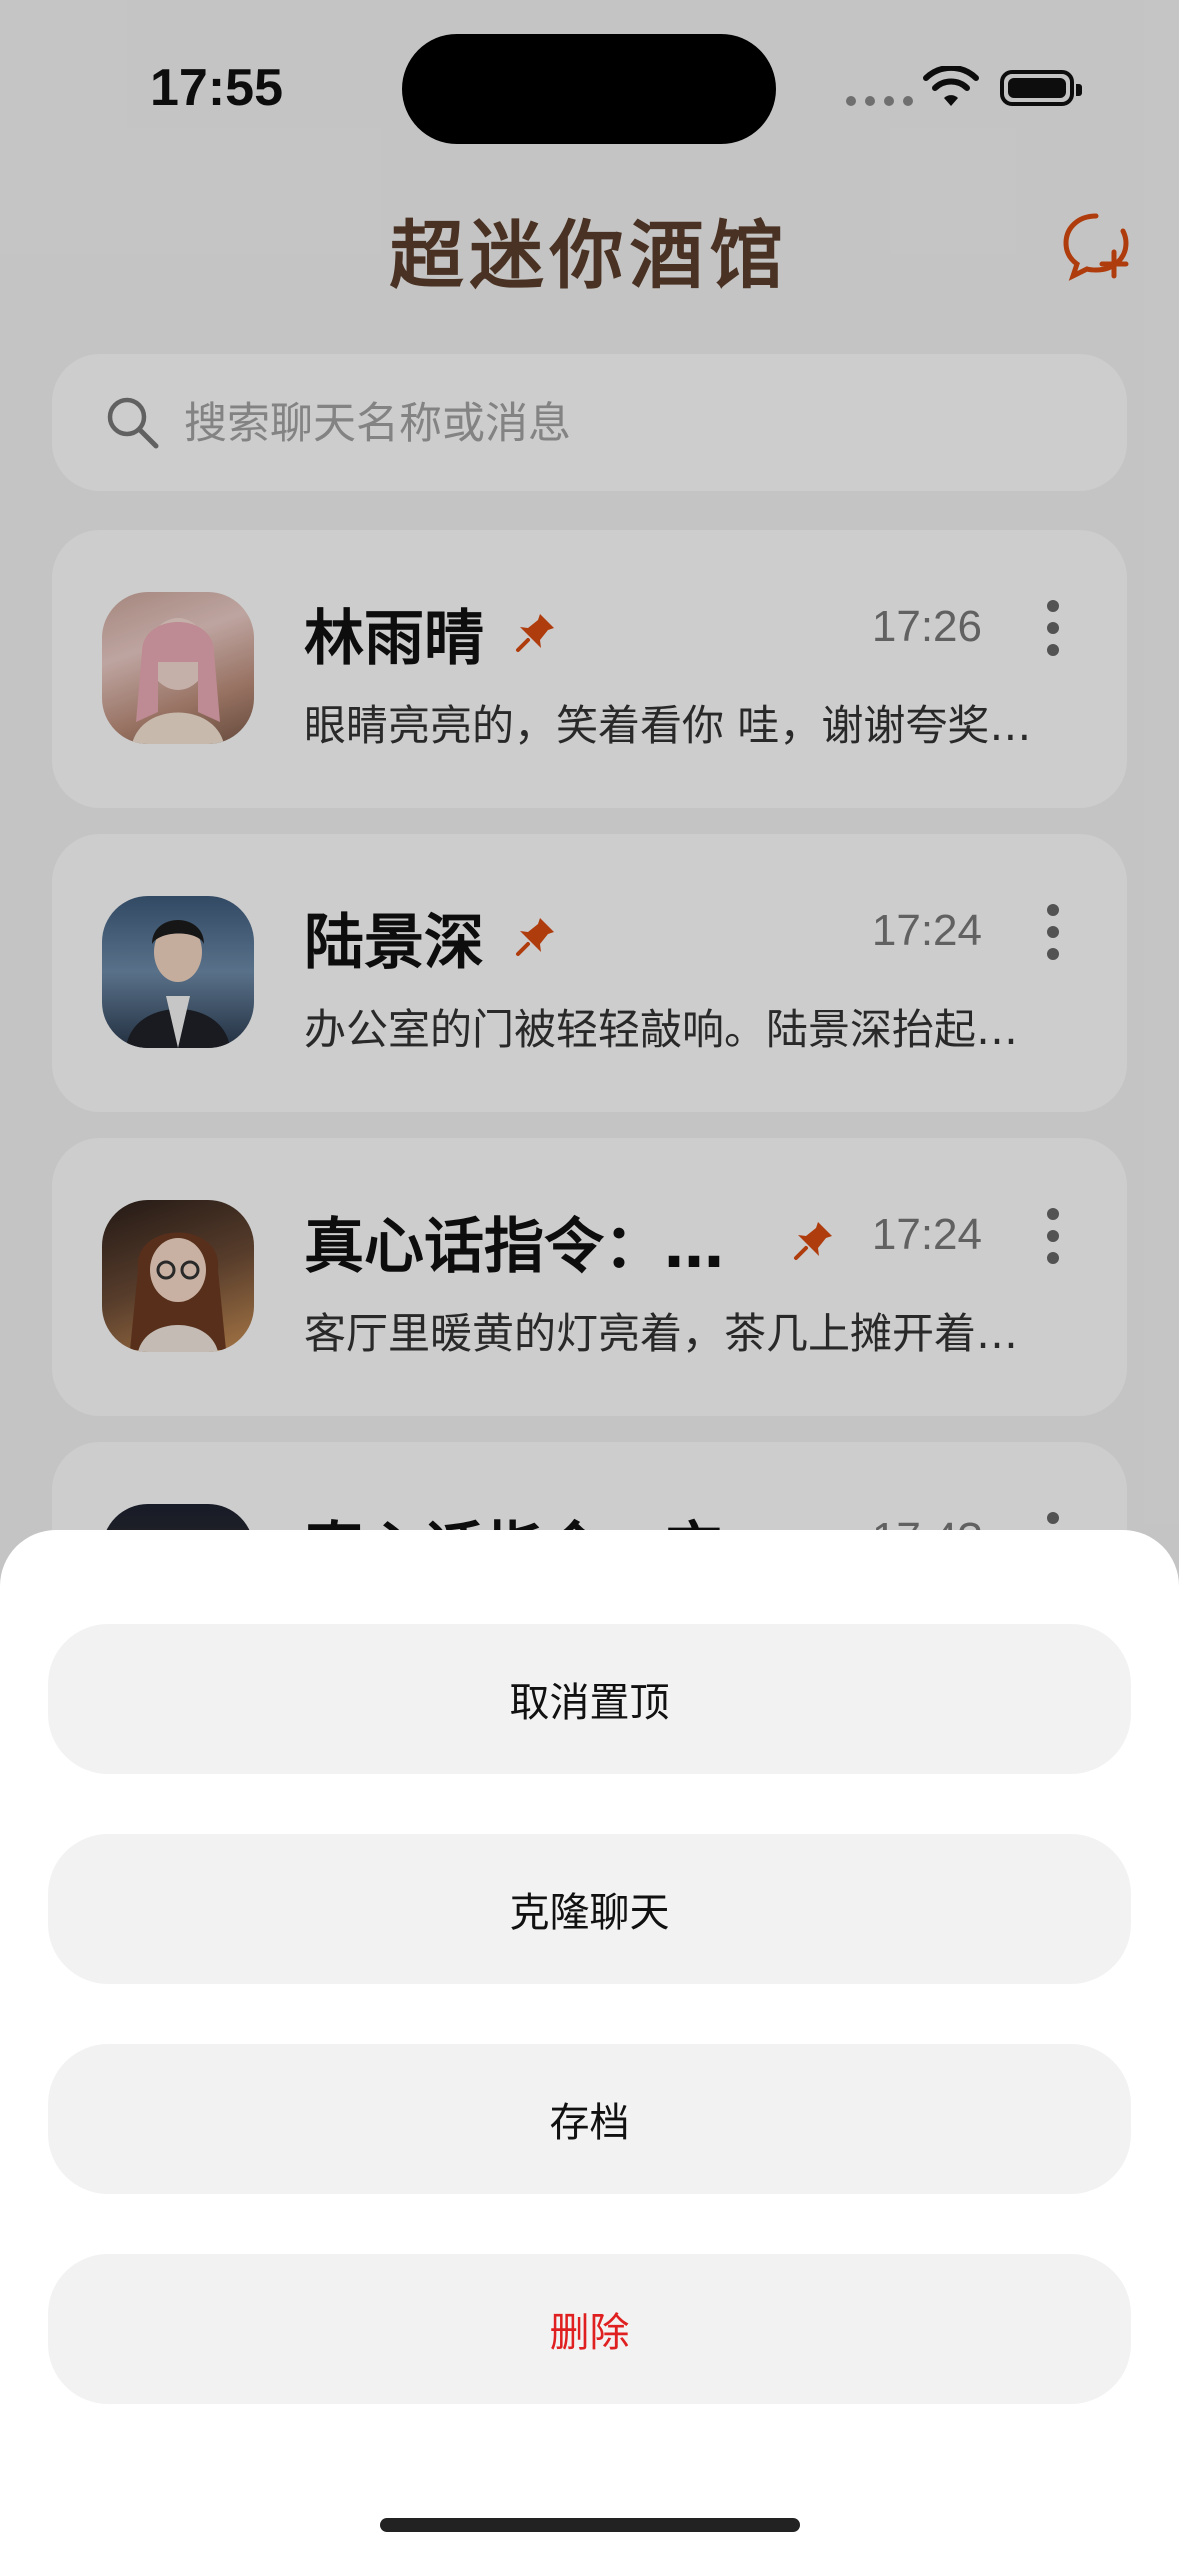 This screenshot has height=2556, width=1179. Describe the element at coordinates (589, 1699) in the screenshot. I see `unpin-button: 取消置顶` at that location.